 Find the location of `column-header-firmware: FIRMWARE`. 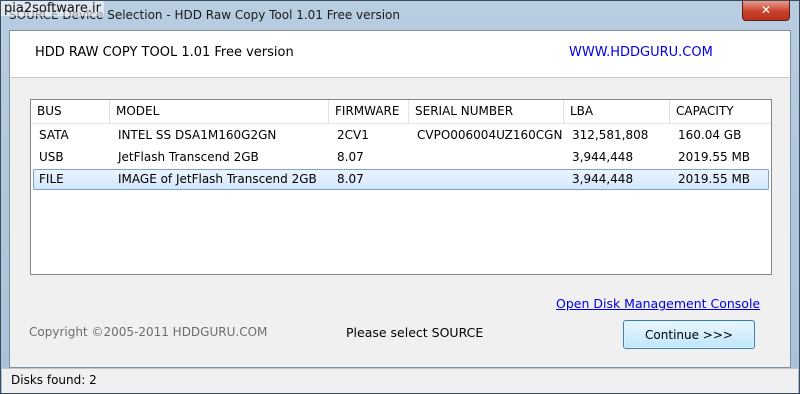

column-header-firmware: FIRMWARE is located at coordinates (369, 111).